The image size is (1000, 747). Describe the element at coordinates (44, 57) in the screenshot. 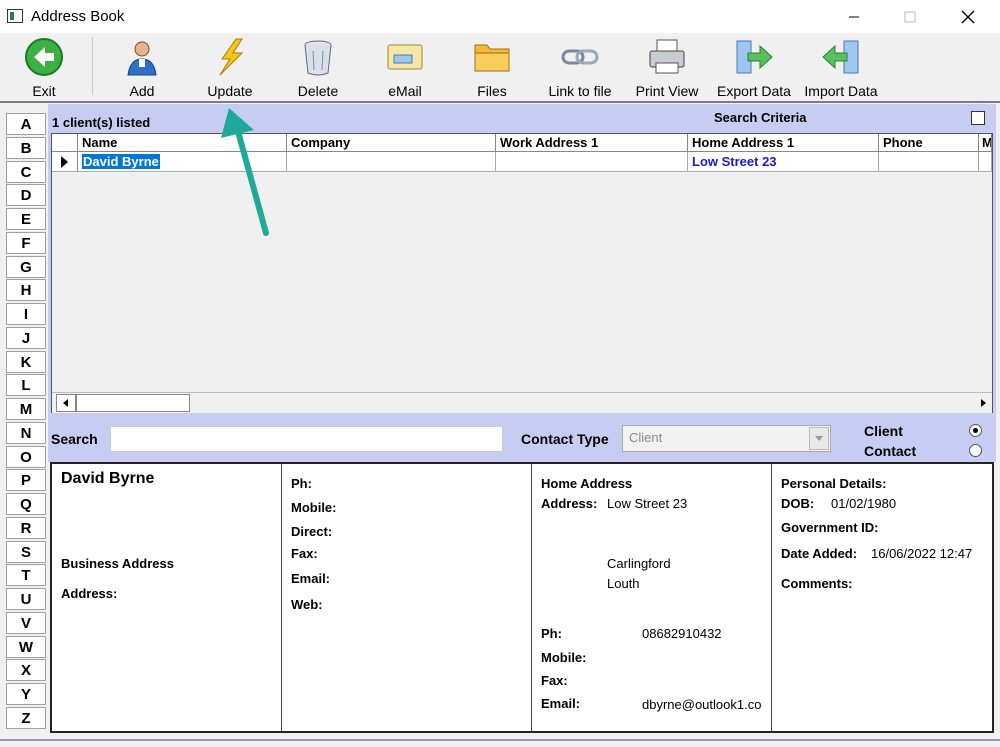

I see `exit-arrow-icon` at that location.